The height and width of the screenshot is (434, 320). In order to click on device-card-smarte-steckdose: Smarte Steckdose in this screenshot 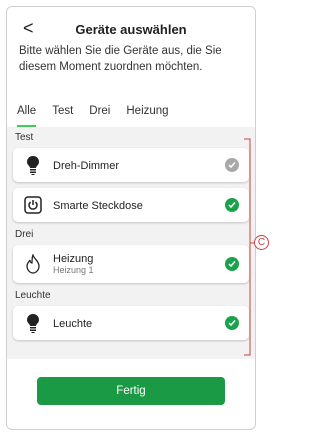, I will do `click(131, 205)`.